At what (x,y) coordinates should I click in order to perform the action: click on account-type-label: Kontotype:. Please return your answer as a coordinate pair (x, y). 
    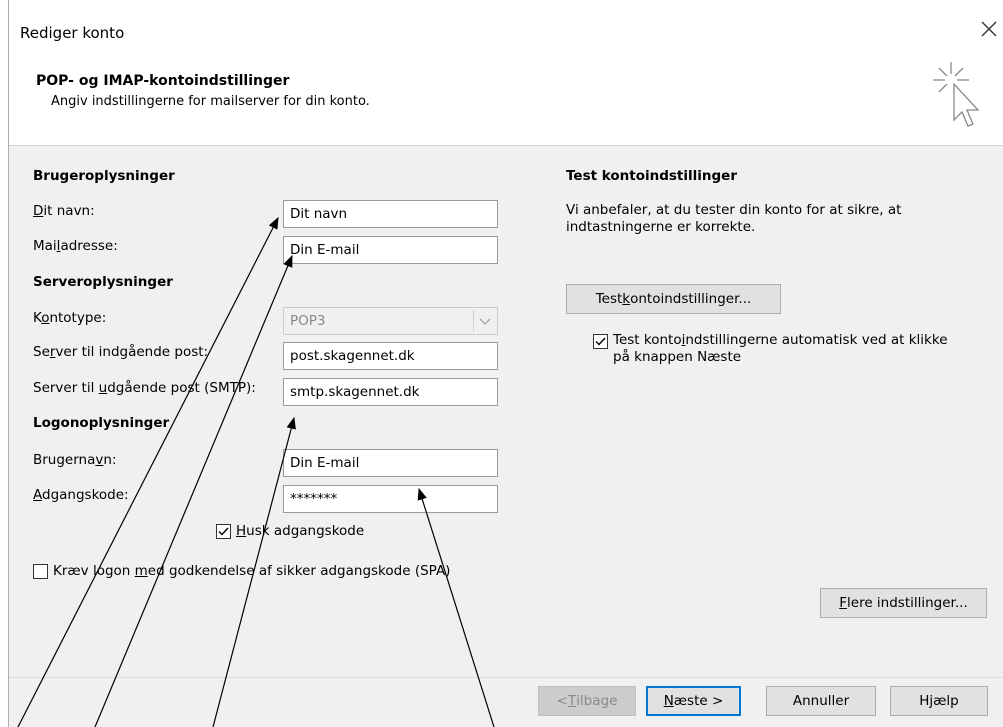
    Looking at the image, I should click on (70, 318).